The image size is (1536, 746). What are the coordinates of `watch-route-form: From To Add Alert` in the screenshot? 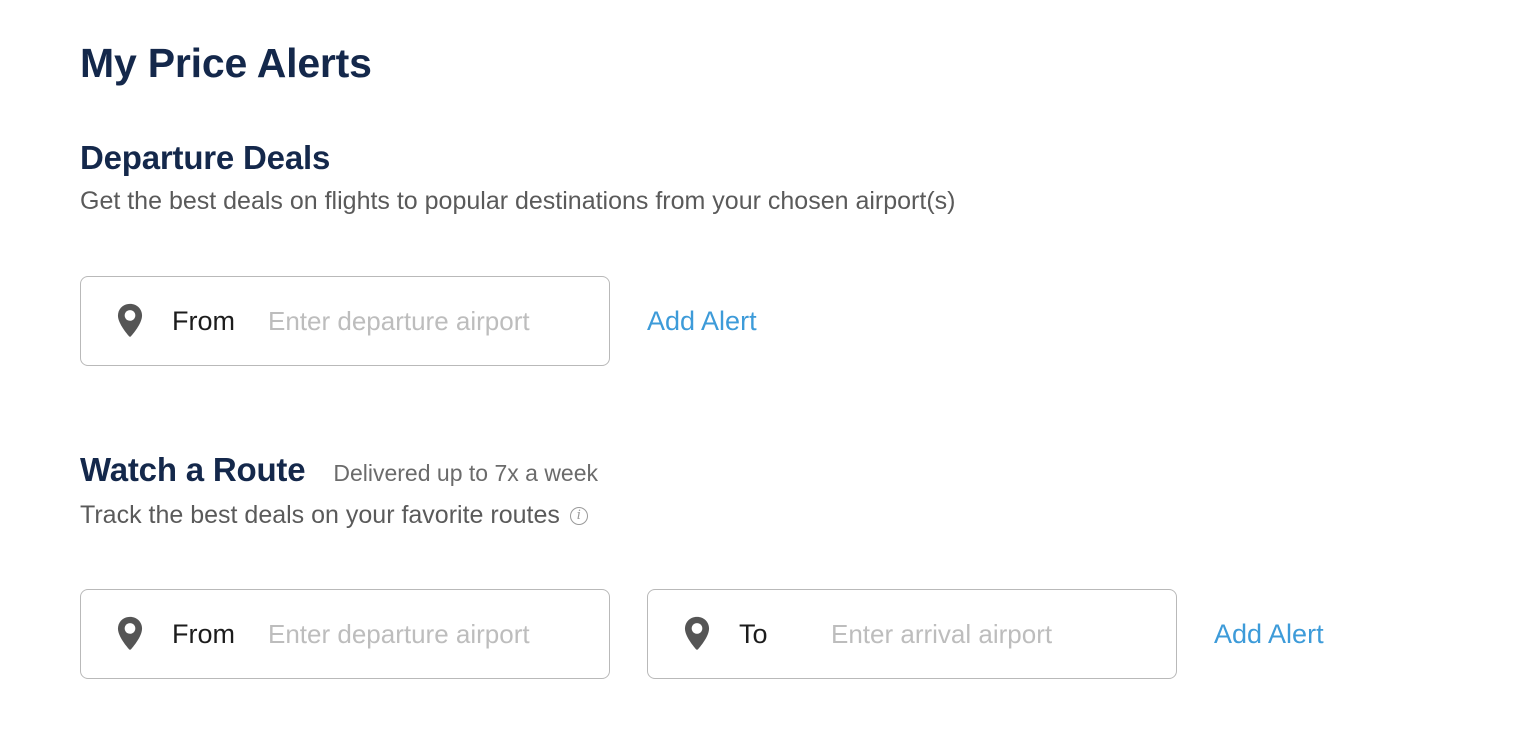 It's located at (702, 634).